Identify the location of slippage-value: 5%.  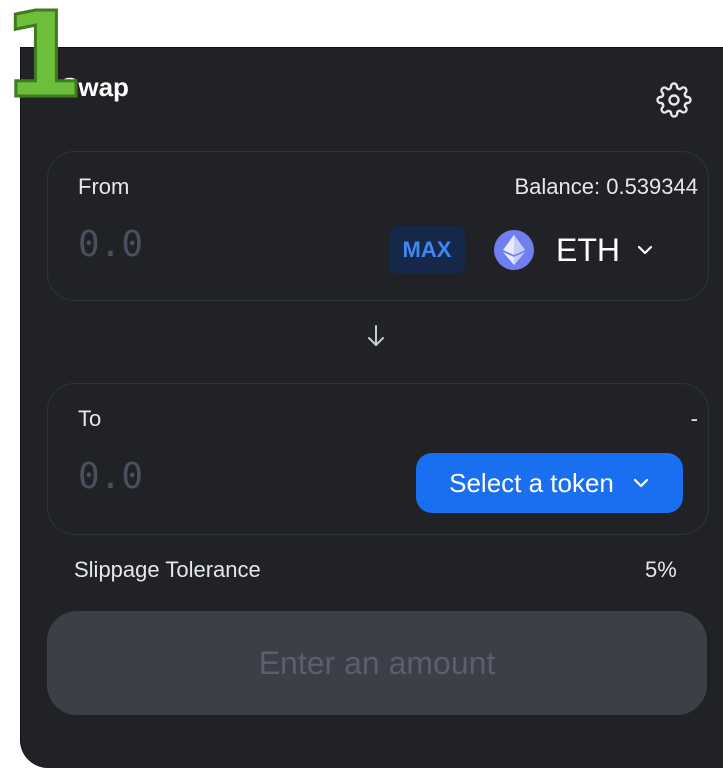
(661, 570).